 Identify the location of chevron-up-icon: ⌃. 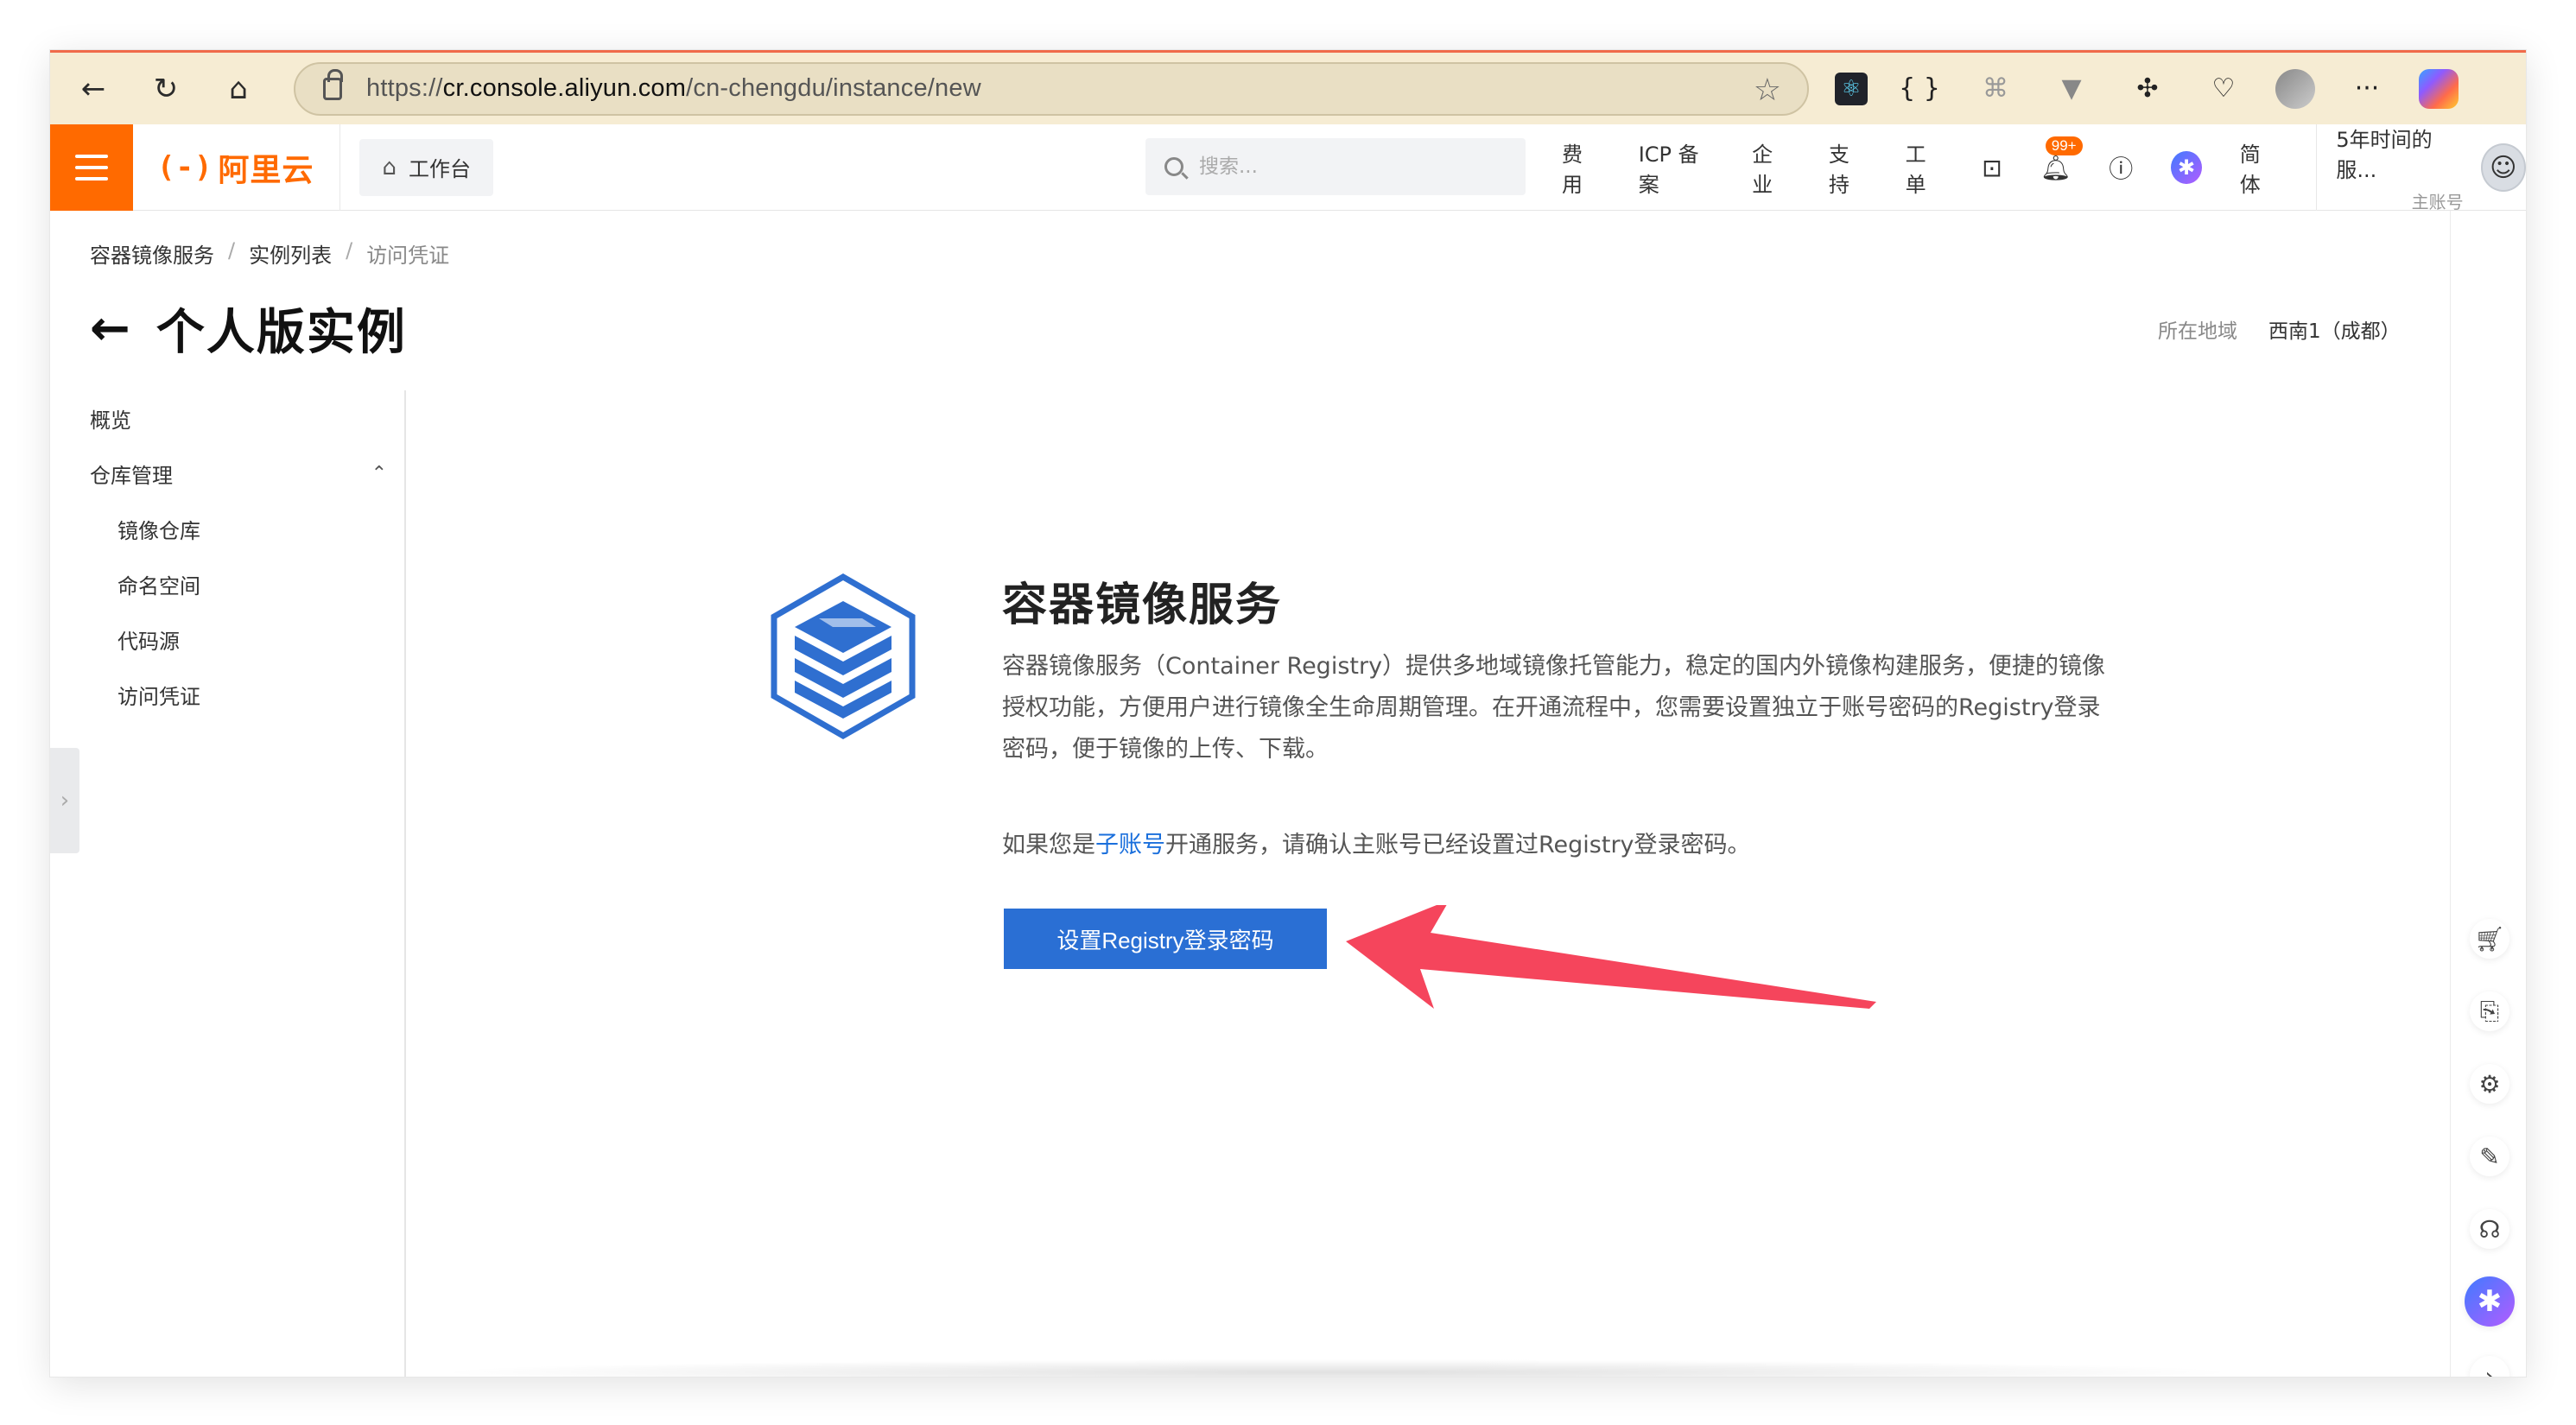
(379, 473).